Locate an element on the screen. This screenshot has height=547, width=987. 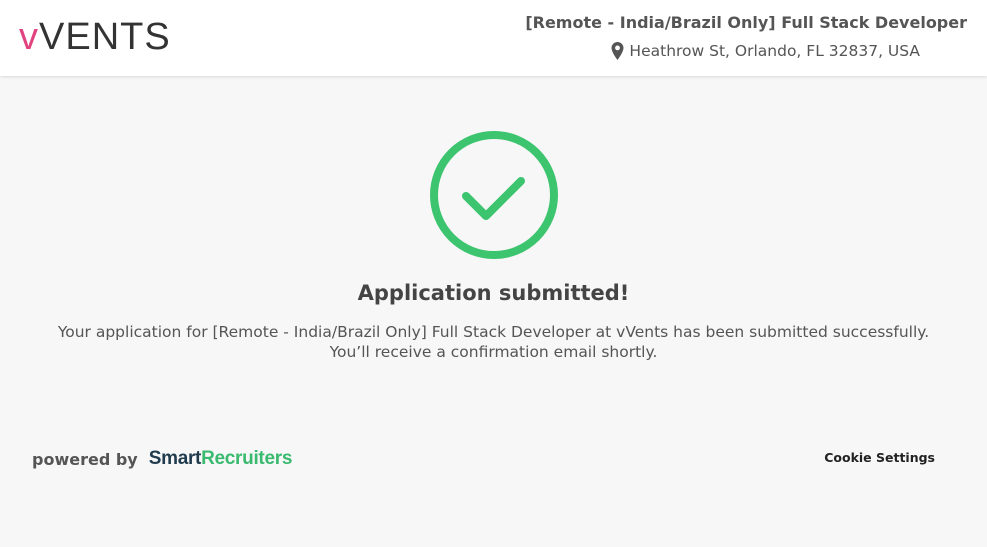
company-logo: vVENTS is located at coordinates (95, 37).